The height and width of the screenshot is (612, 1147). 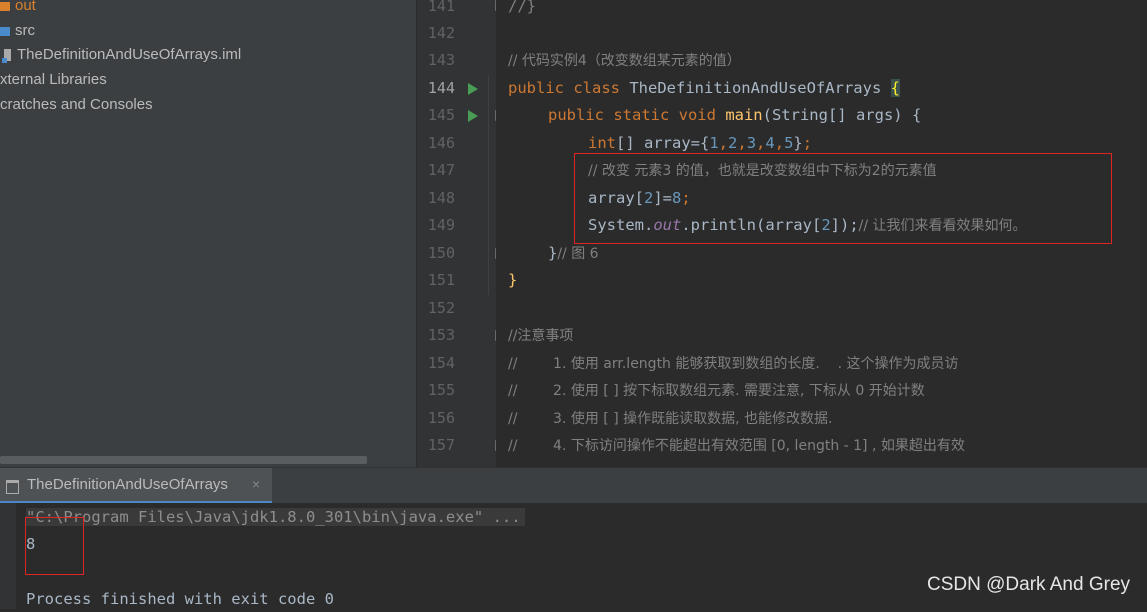 I want to click on fold-guide, so click(x=488, y=185).